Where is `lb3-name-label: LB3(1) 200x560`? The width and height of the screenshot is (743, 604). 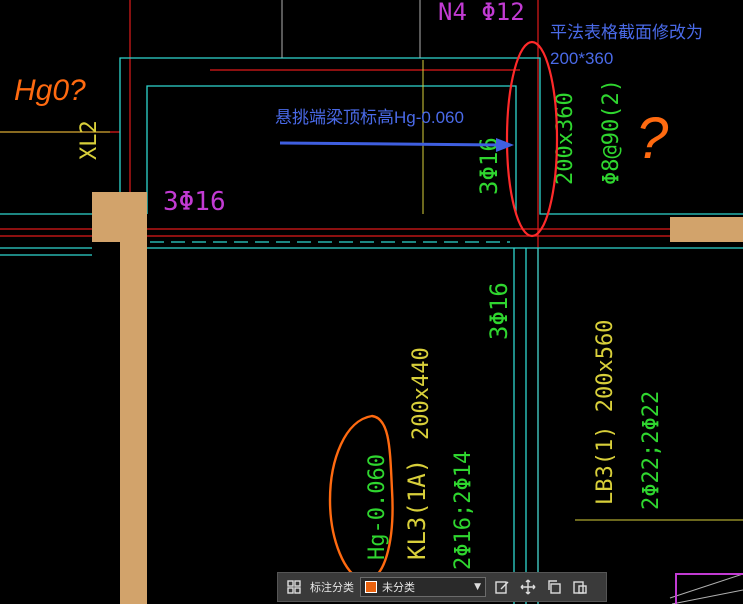 lb3-name-label: LB3(1) 200x560 is located at coordinates (605, 412).